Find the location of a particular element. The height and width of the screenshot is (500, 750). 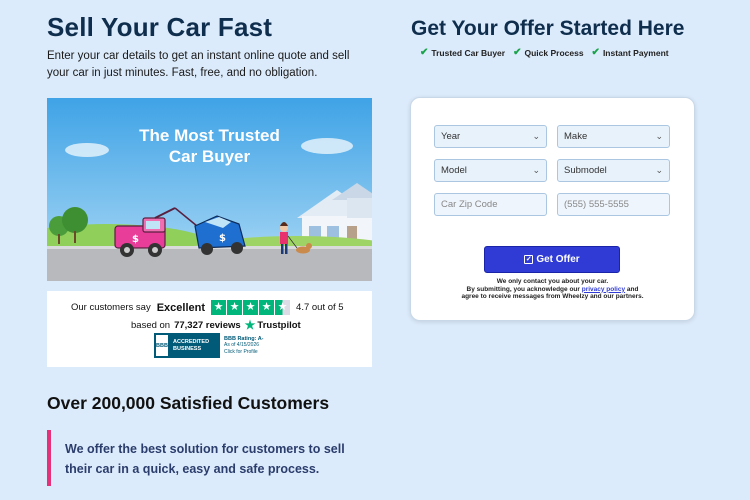

badge-label: Quick Process is located at coordinates (554, 52).